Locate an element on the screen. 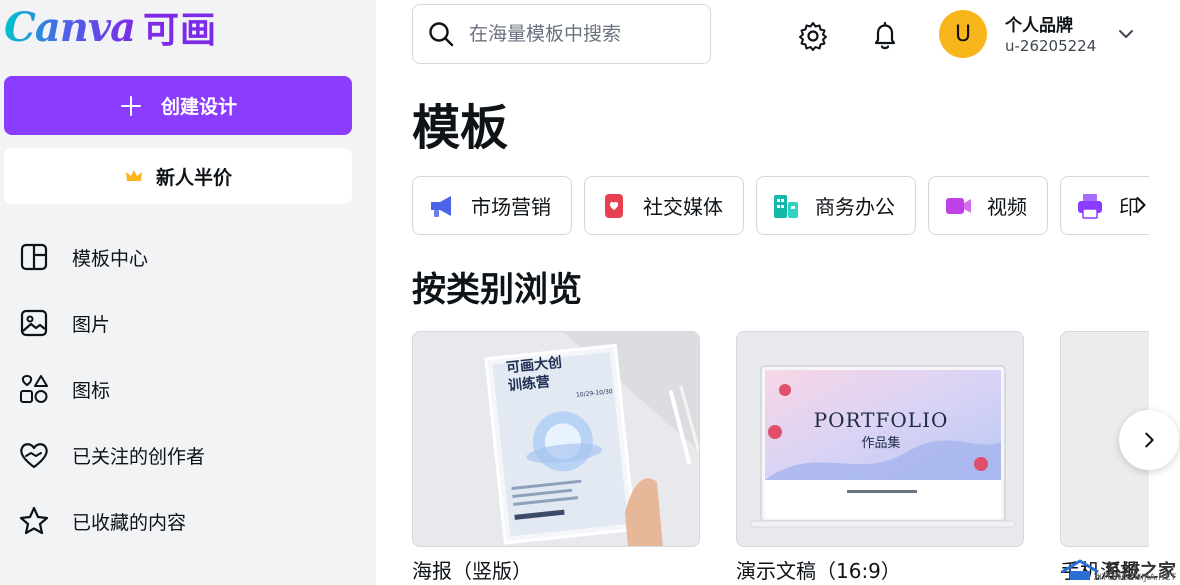 The image size is (1180, 585). create-design-button: 创建设计 is located at coordinates (178, 105).